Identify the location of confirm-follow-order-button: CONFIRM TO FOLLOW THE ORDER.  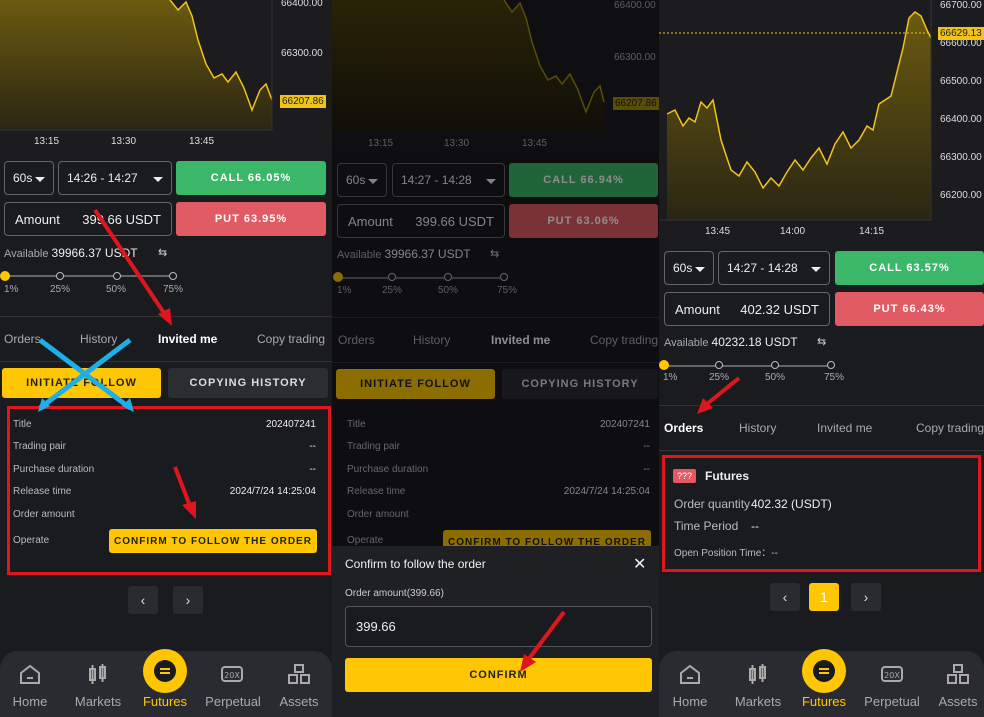
(213, 541).